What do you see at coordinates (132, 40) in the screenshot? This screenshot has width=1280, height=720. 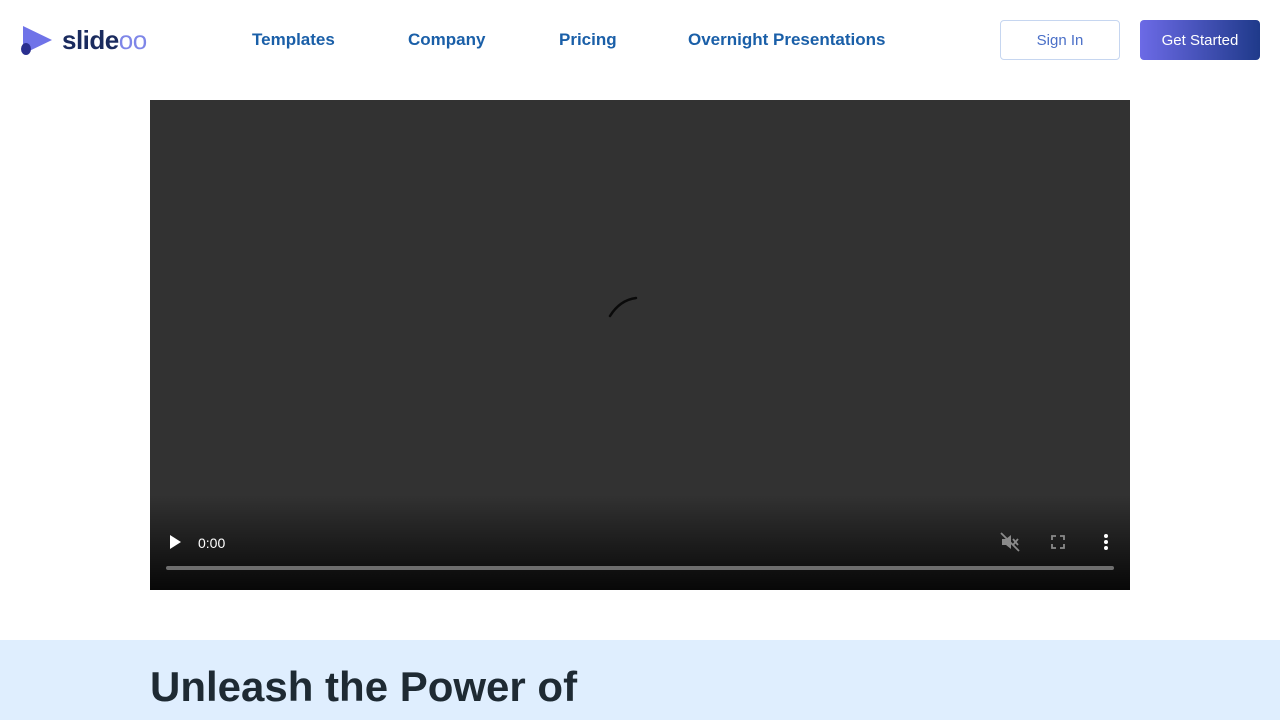 I see `brand-name-part2: oo` at bounding box center [132, 40].